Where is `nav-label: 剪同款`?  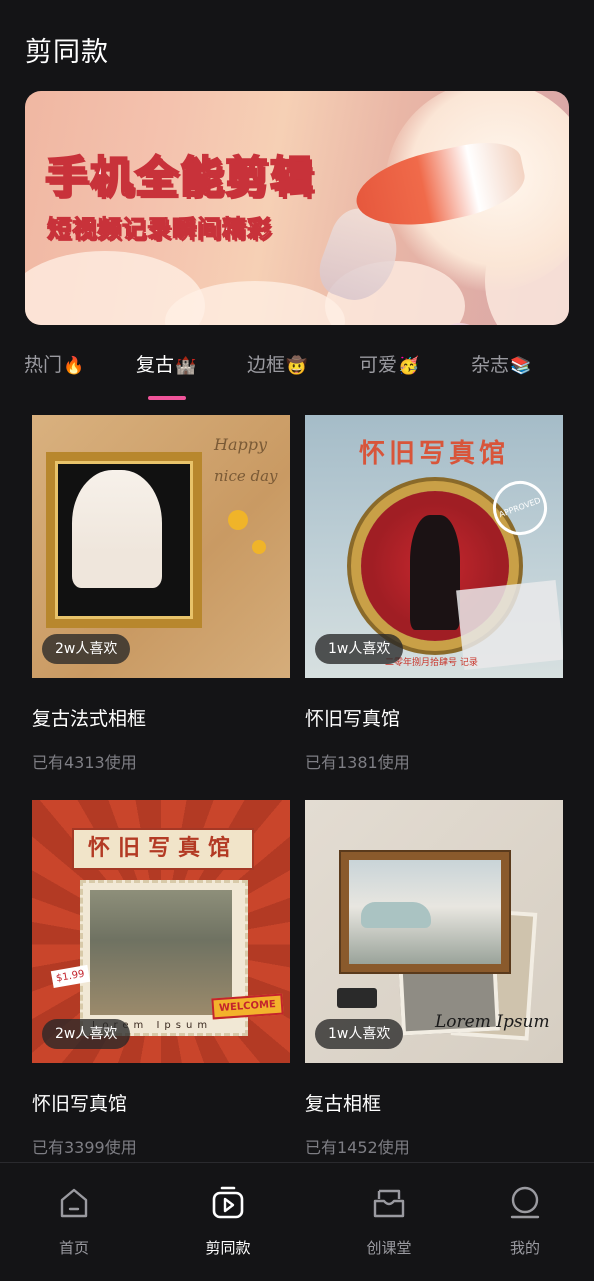 nav-label: 剪同款 is located at coordinates (228, 1248).